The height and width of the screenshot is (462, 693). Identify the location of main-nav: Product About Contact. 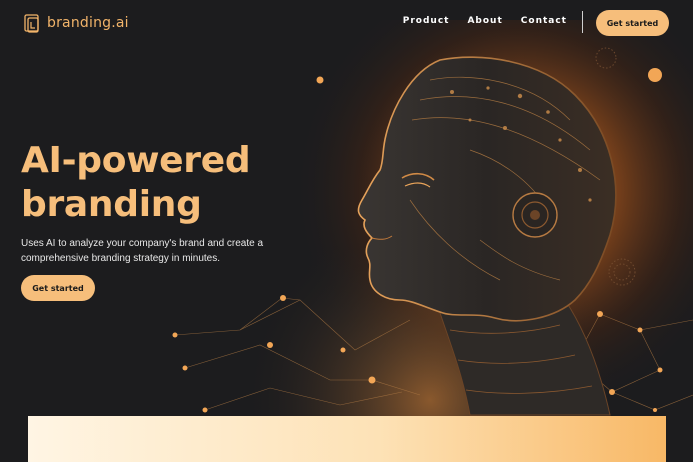
(485, 21).